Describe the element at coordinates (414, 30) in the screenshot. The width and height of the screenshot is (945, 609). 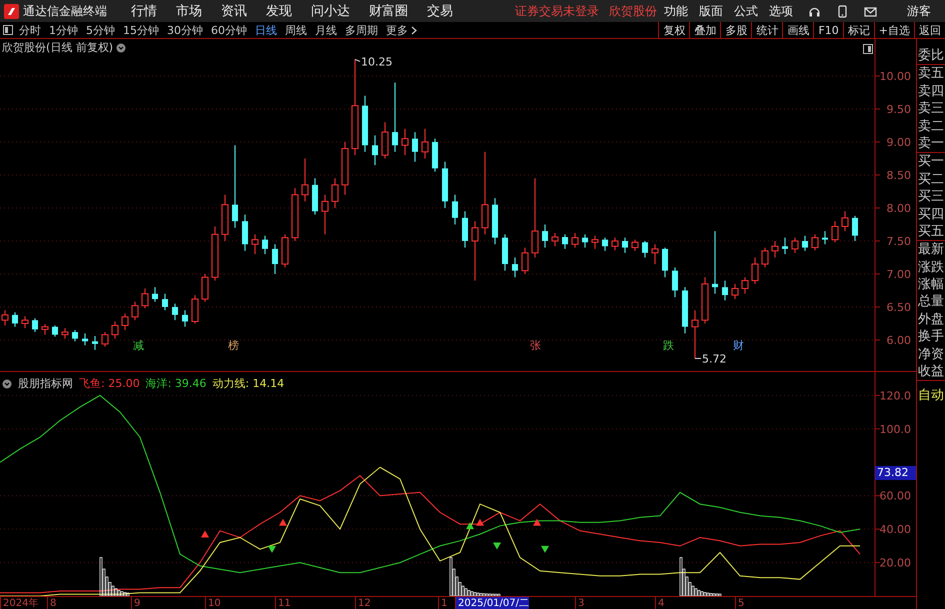
I see `caret-icon` at that location.